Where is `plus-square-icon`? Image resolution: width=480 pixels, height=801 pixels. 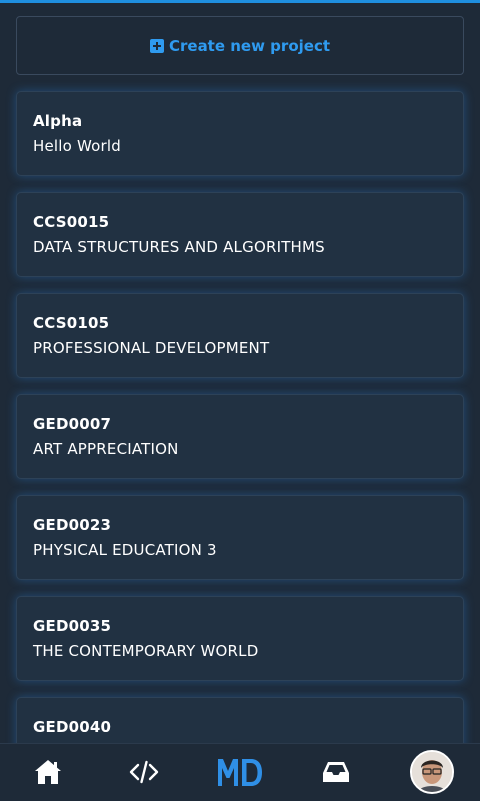
plus-square-icon is located at coordinates (156, 45).